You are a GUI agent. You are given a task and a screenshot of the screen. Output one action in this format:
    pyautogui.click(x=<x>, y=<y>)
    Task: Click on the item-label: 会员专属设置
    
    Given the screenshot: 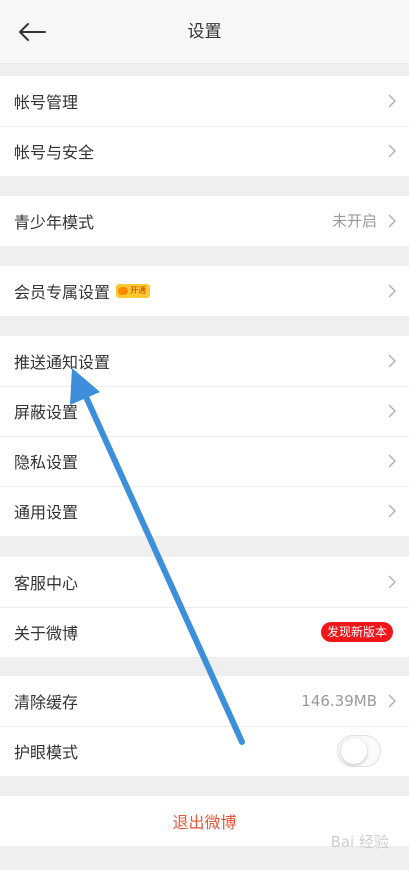 What is the action you would take?
    pyautogui.click(x=62, y=292)
    